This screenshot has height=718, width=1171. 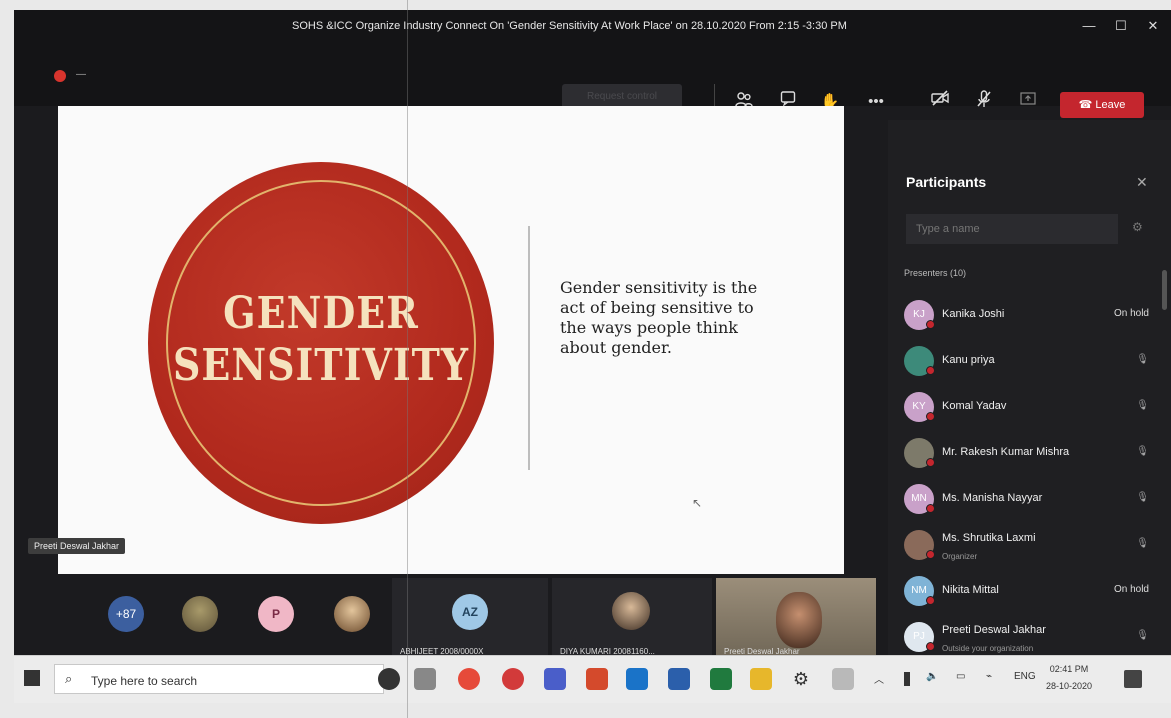 I want to click on clock-time: 02:41 PM, so click(x=1069, y=669).